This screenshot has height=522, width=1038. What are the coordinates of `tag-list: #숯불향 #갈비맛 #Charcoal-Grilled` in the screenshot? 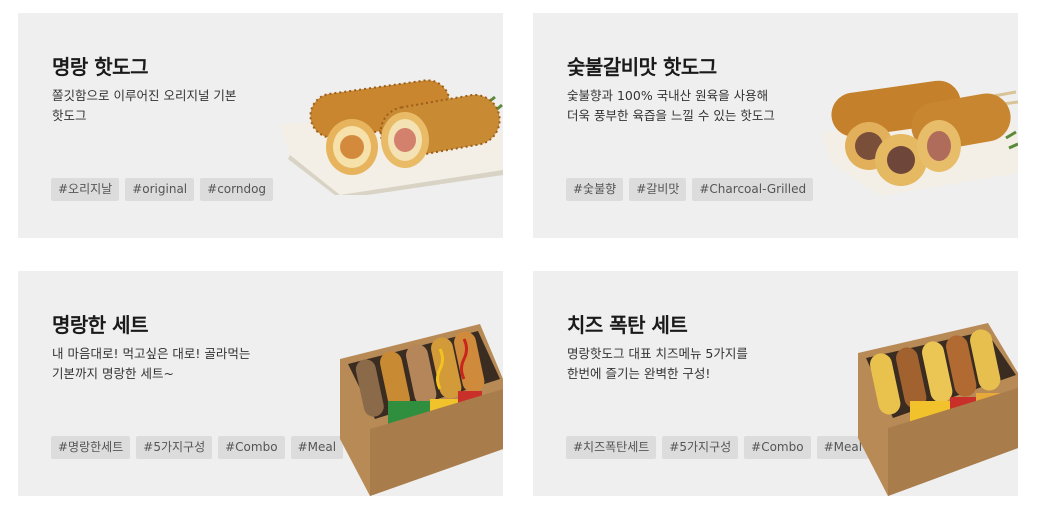 It's located at (690, 189).